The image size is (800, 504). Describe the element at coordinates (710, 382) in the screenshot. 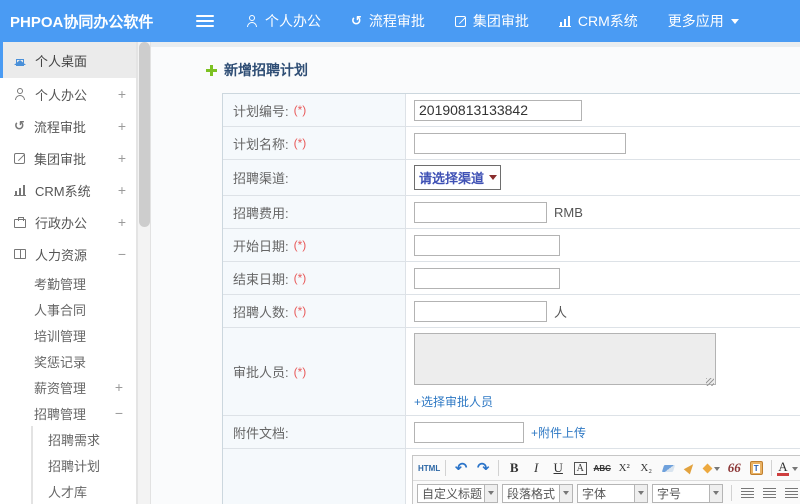

I see `resize-grip-icon` at that location.